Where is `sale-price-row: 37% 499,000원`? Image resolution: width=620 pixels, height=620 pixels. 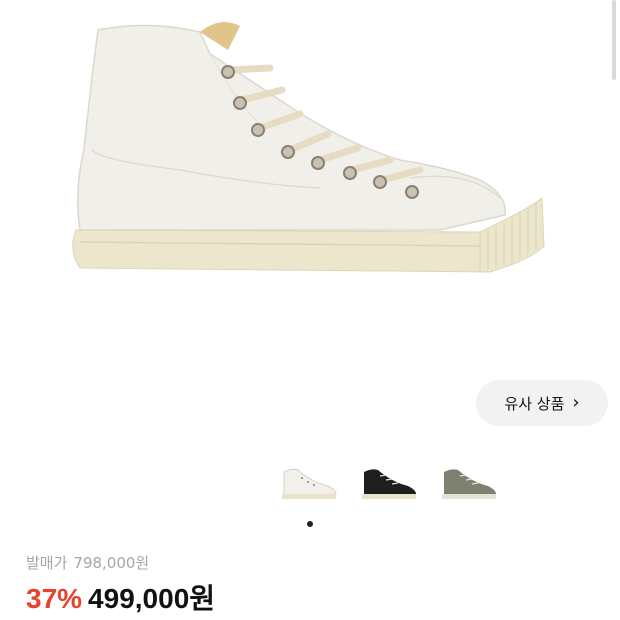
sale-price-row: 37% 499,000원 is located at coordinates (120, 597).